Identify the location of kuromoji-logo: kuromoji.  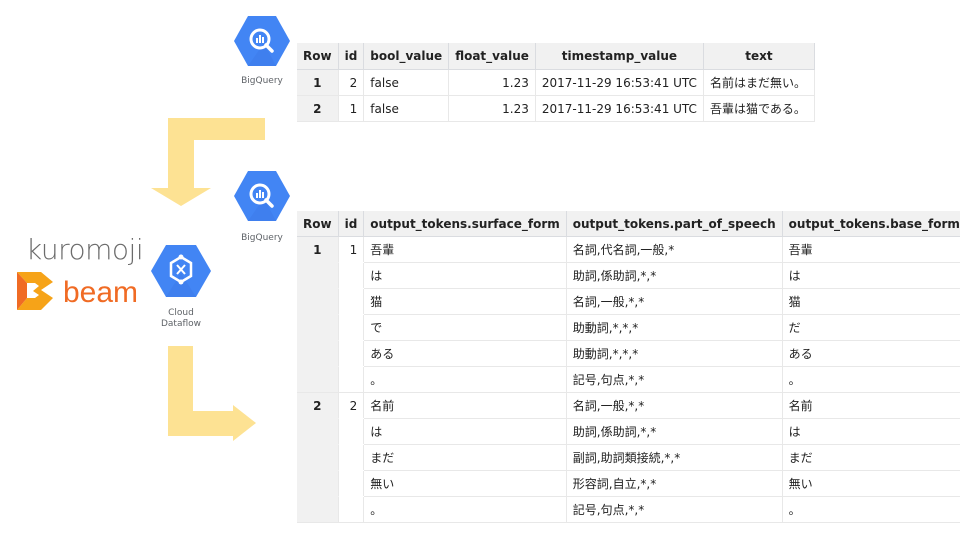
(85, 249).